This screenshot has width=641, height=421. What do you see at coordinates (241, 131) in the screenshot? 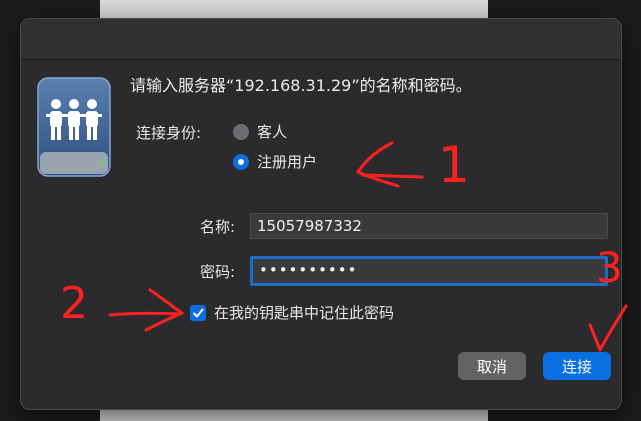
I see `guest-radio-button` at bounding box center [241, 131].